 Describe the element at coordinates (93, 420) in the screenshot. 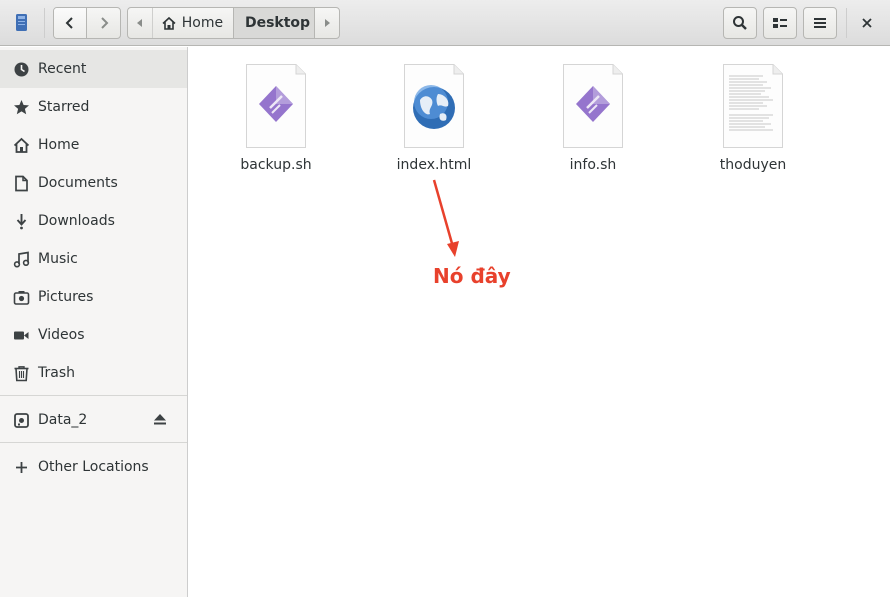

I see `sidebar-item-data-2: Data_2` at that location.